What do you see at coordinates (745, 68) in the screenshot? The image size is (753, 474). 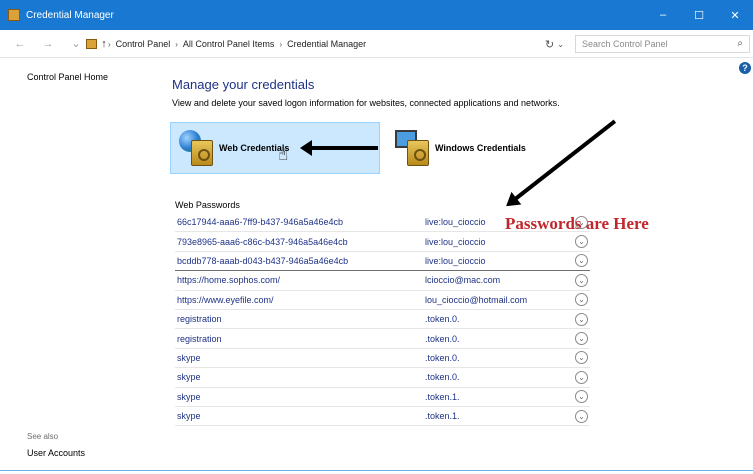 I see `help-icon: ?` at bounding box center [745, 68].